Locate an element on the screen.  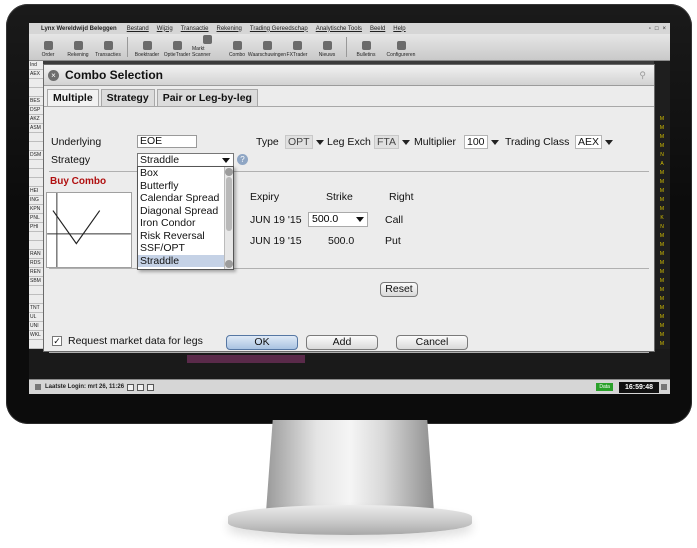
pin-icon is located at coordinates (664, 387).